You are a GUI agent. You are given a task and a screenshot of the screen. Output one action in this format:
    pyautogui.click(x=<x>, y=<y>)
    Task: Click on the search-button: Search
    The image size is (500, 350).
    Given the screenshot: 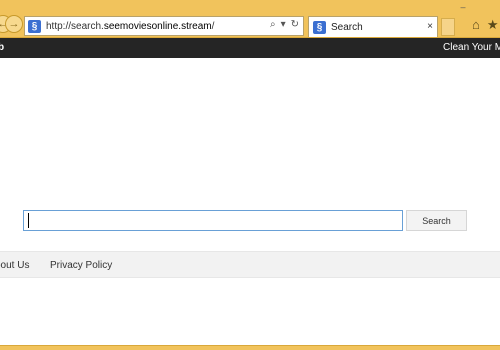 What is the action you would take?
    pyautogui.click(x=436, y=220)
    